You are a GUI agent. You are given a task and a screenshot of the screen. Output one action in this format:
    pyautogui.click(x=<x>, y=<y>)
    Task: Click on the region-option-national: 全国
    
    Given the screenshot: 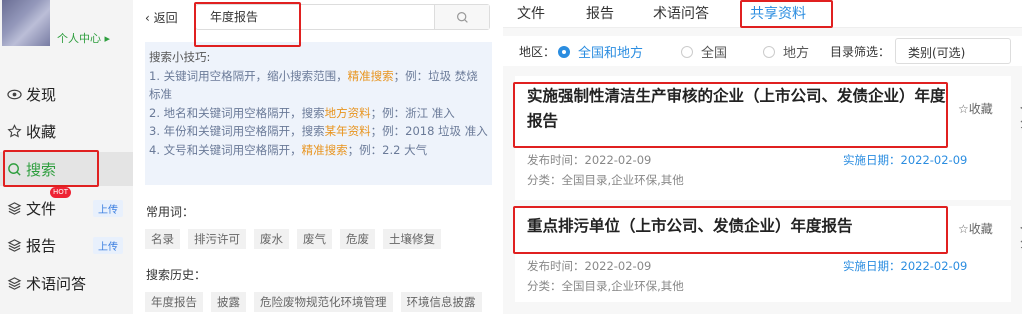 What is the action you would take?
    pyautogui.click(x=704, y=51)
    